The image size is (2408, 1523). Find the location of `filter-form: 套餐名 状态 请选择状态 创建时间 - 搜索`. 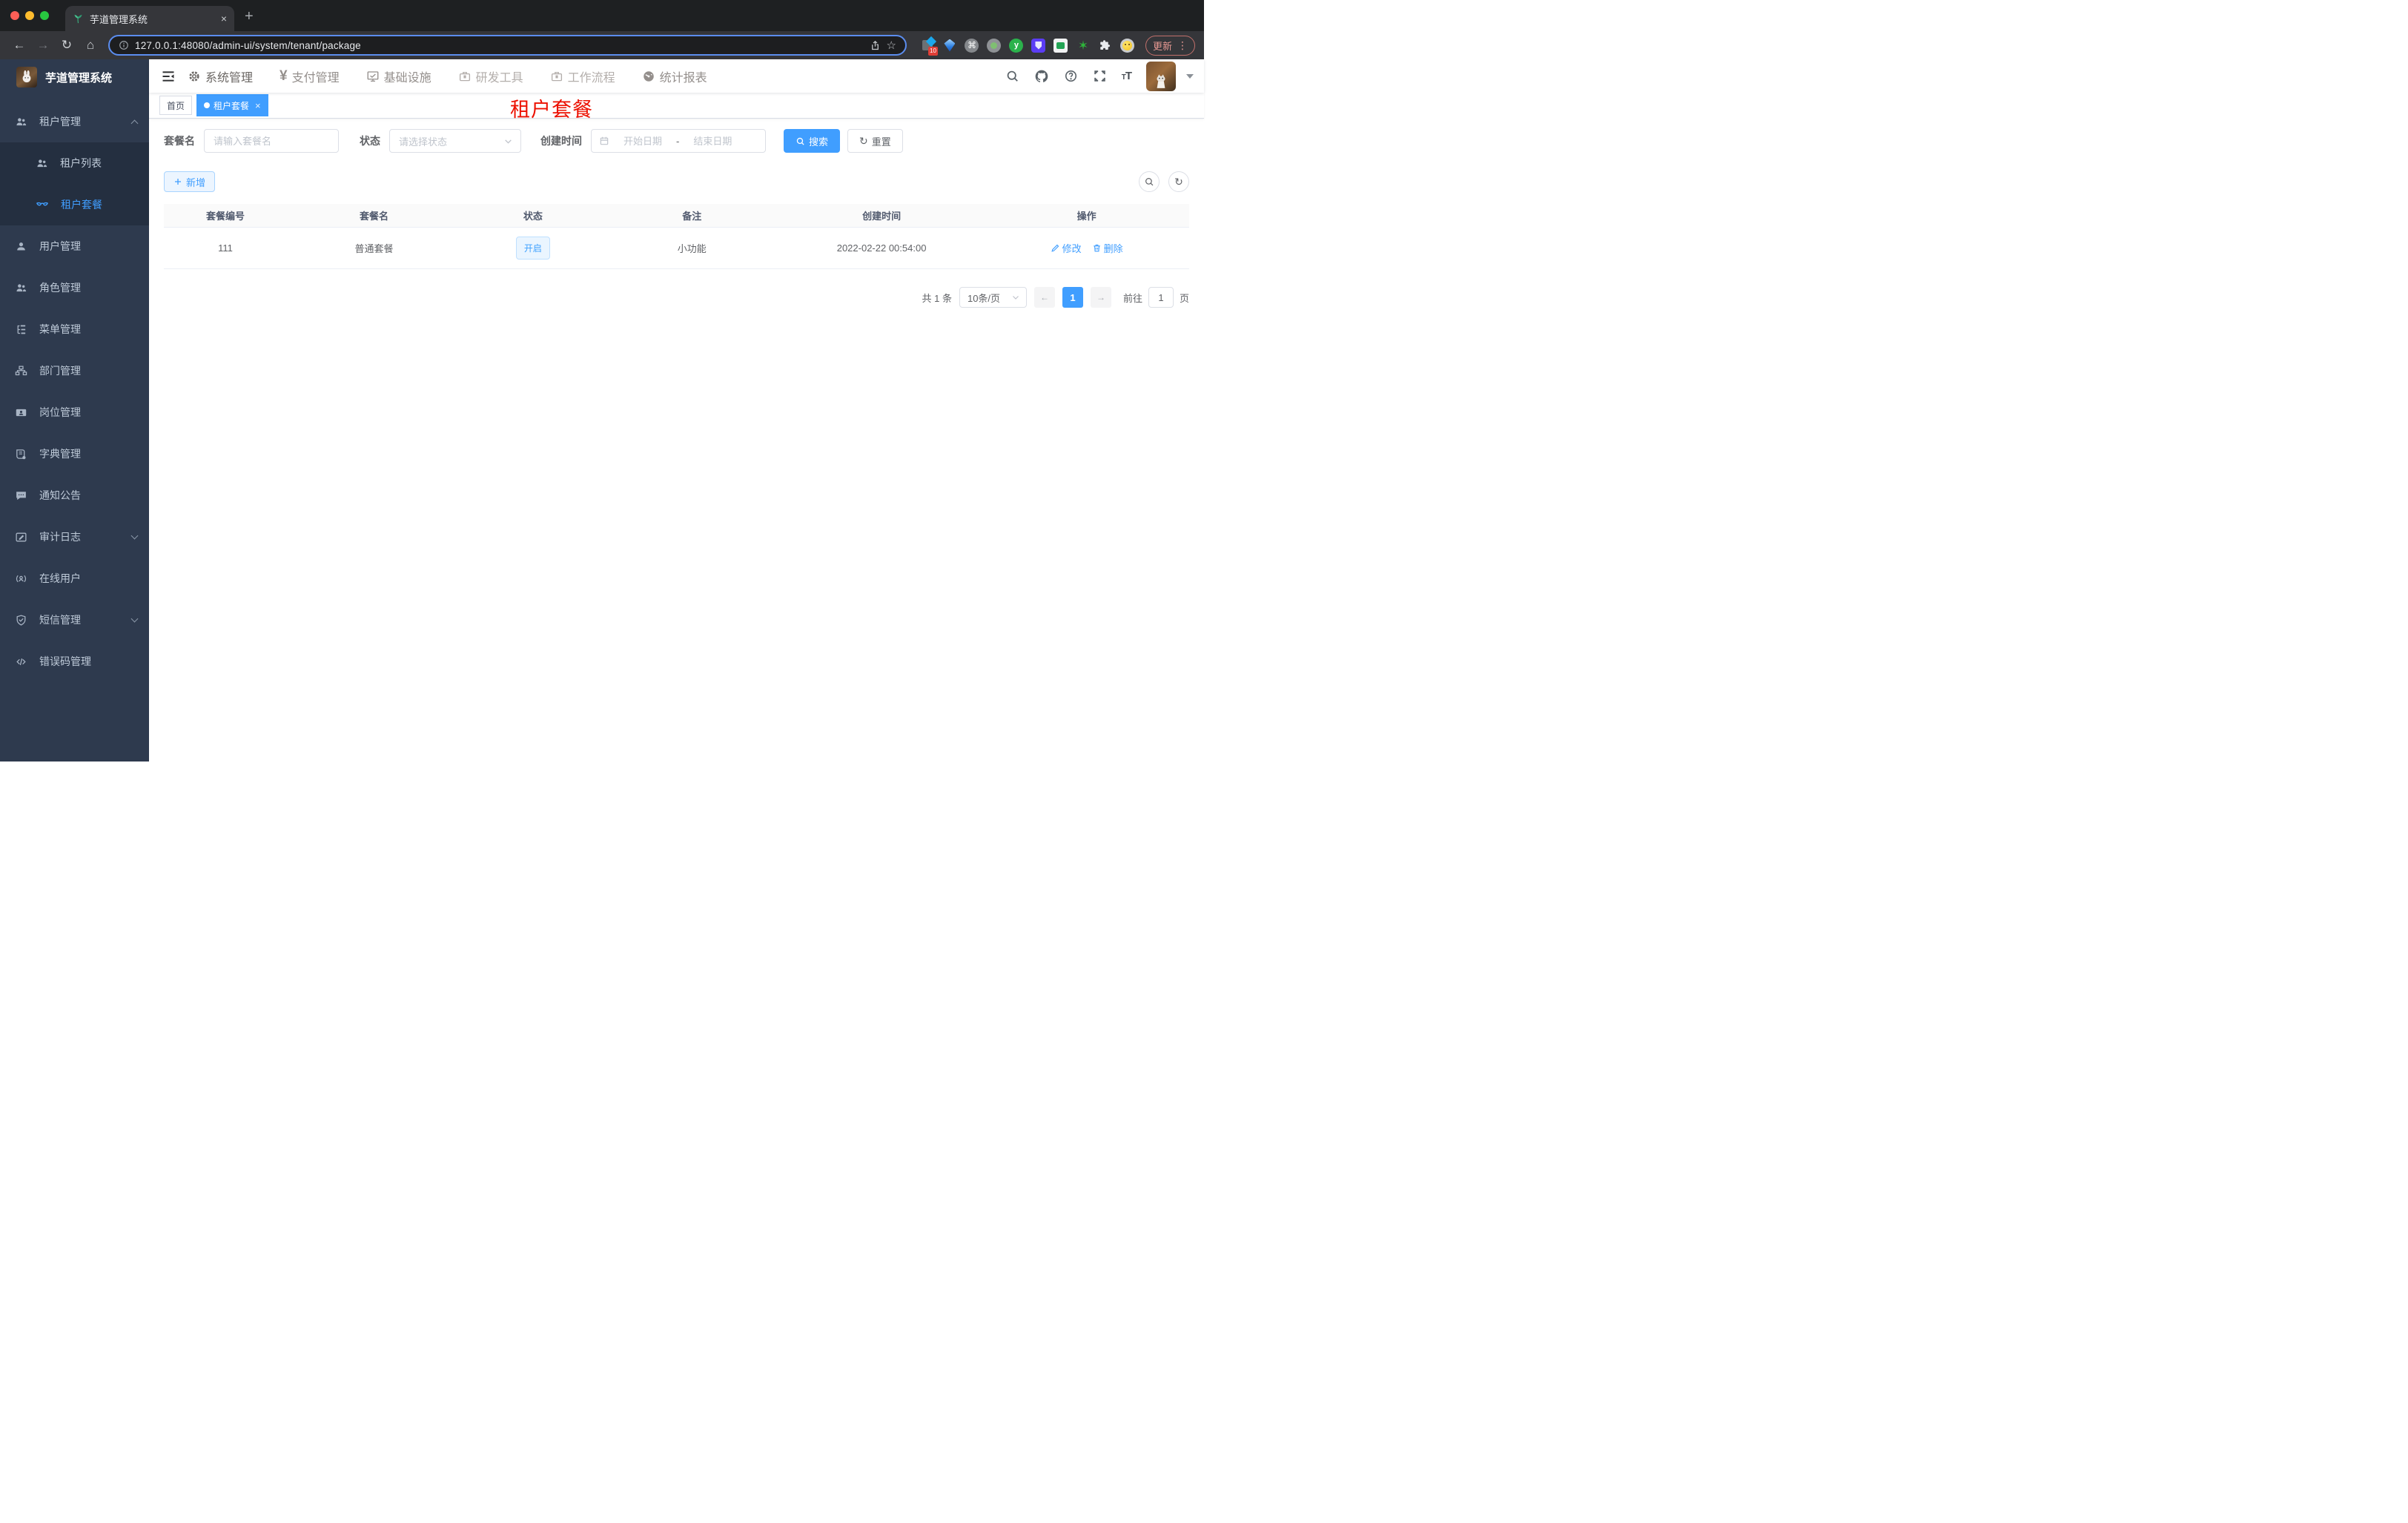

filter-form: 套餐名 状态 请选择状态 创建时间 - 搜索 is located at coordinates (676, 141).